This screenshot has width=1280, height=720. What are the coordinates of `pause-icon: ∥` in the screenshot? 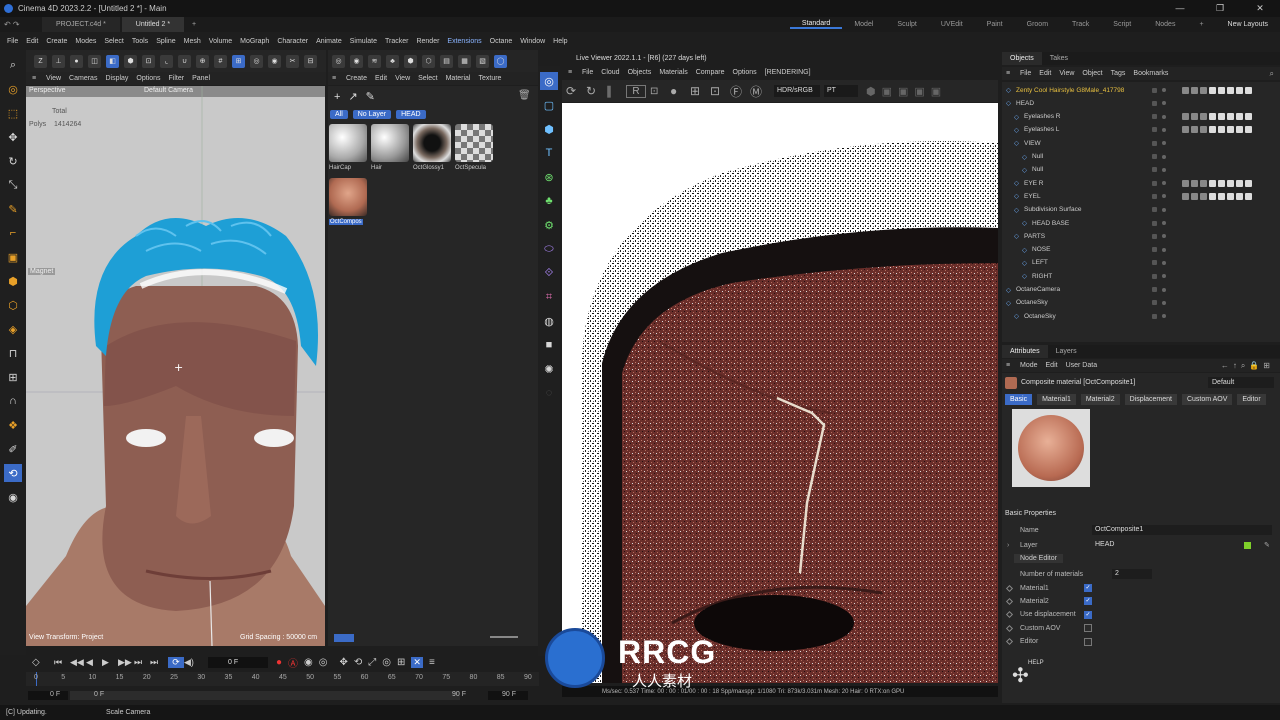 It's located at (616, 91).